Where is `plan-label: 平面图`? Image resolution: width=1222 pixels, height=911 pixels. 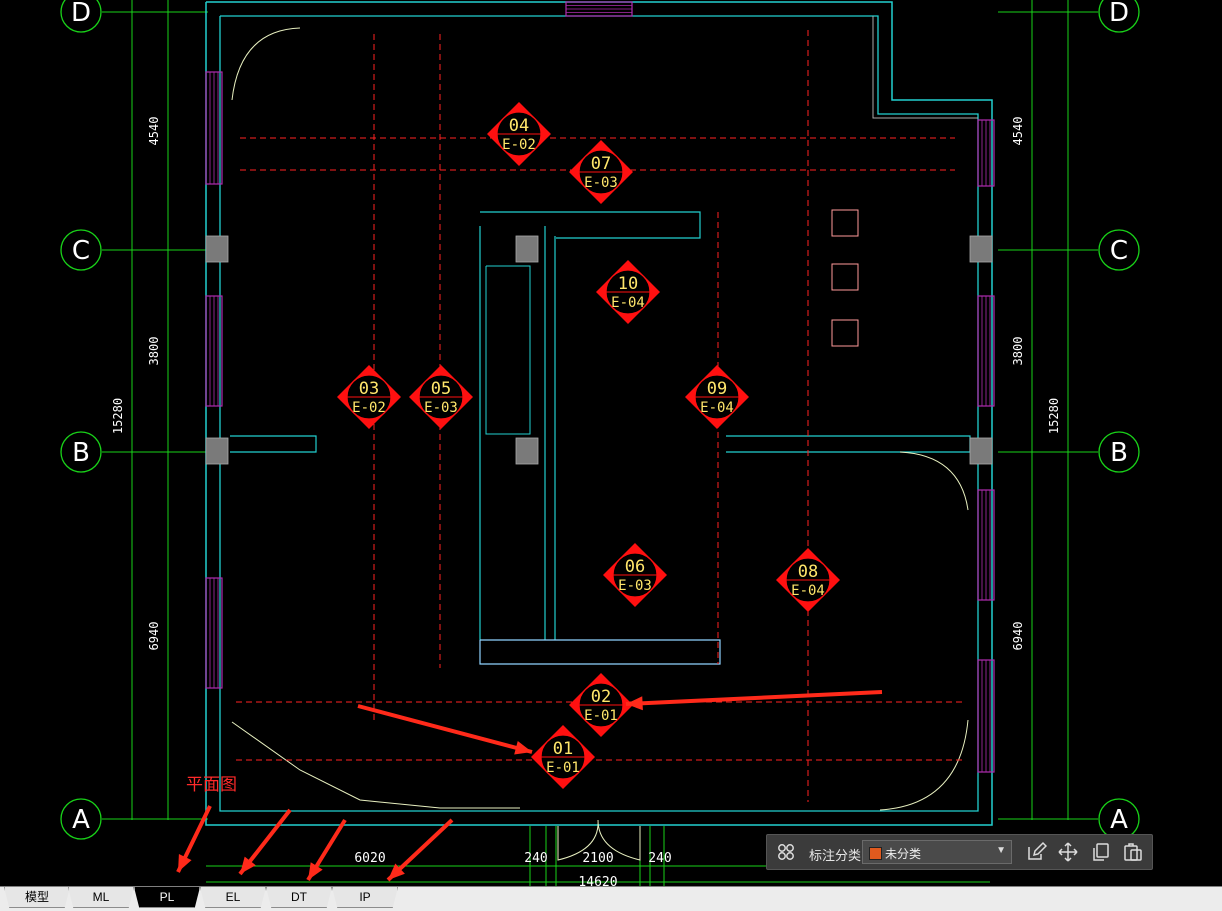
plan-label: 平面图 is located at coordinates (211, 784).